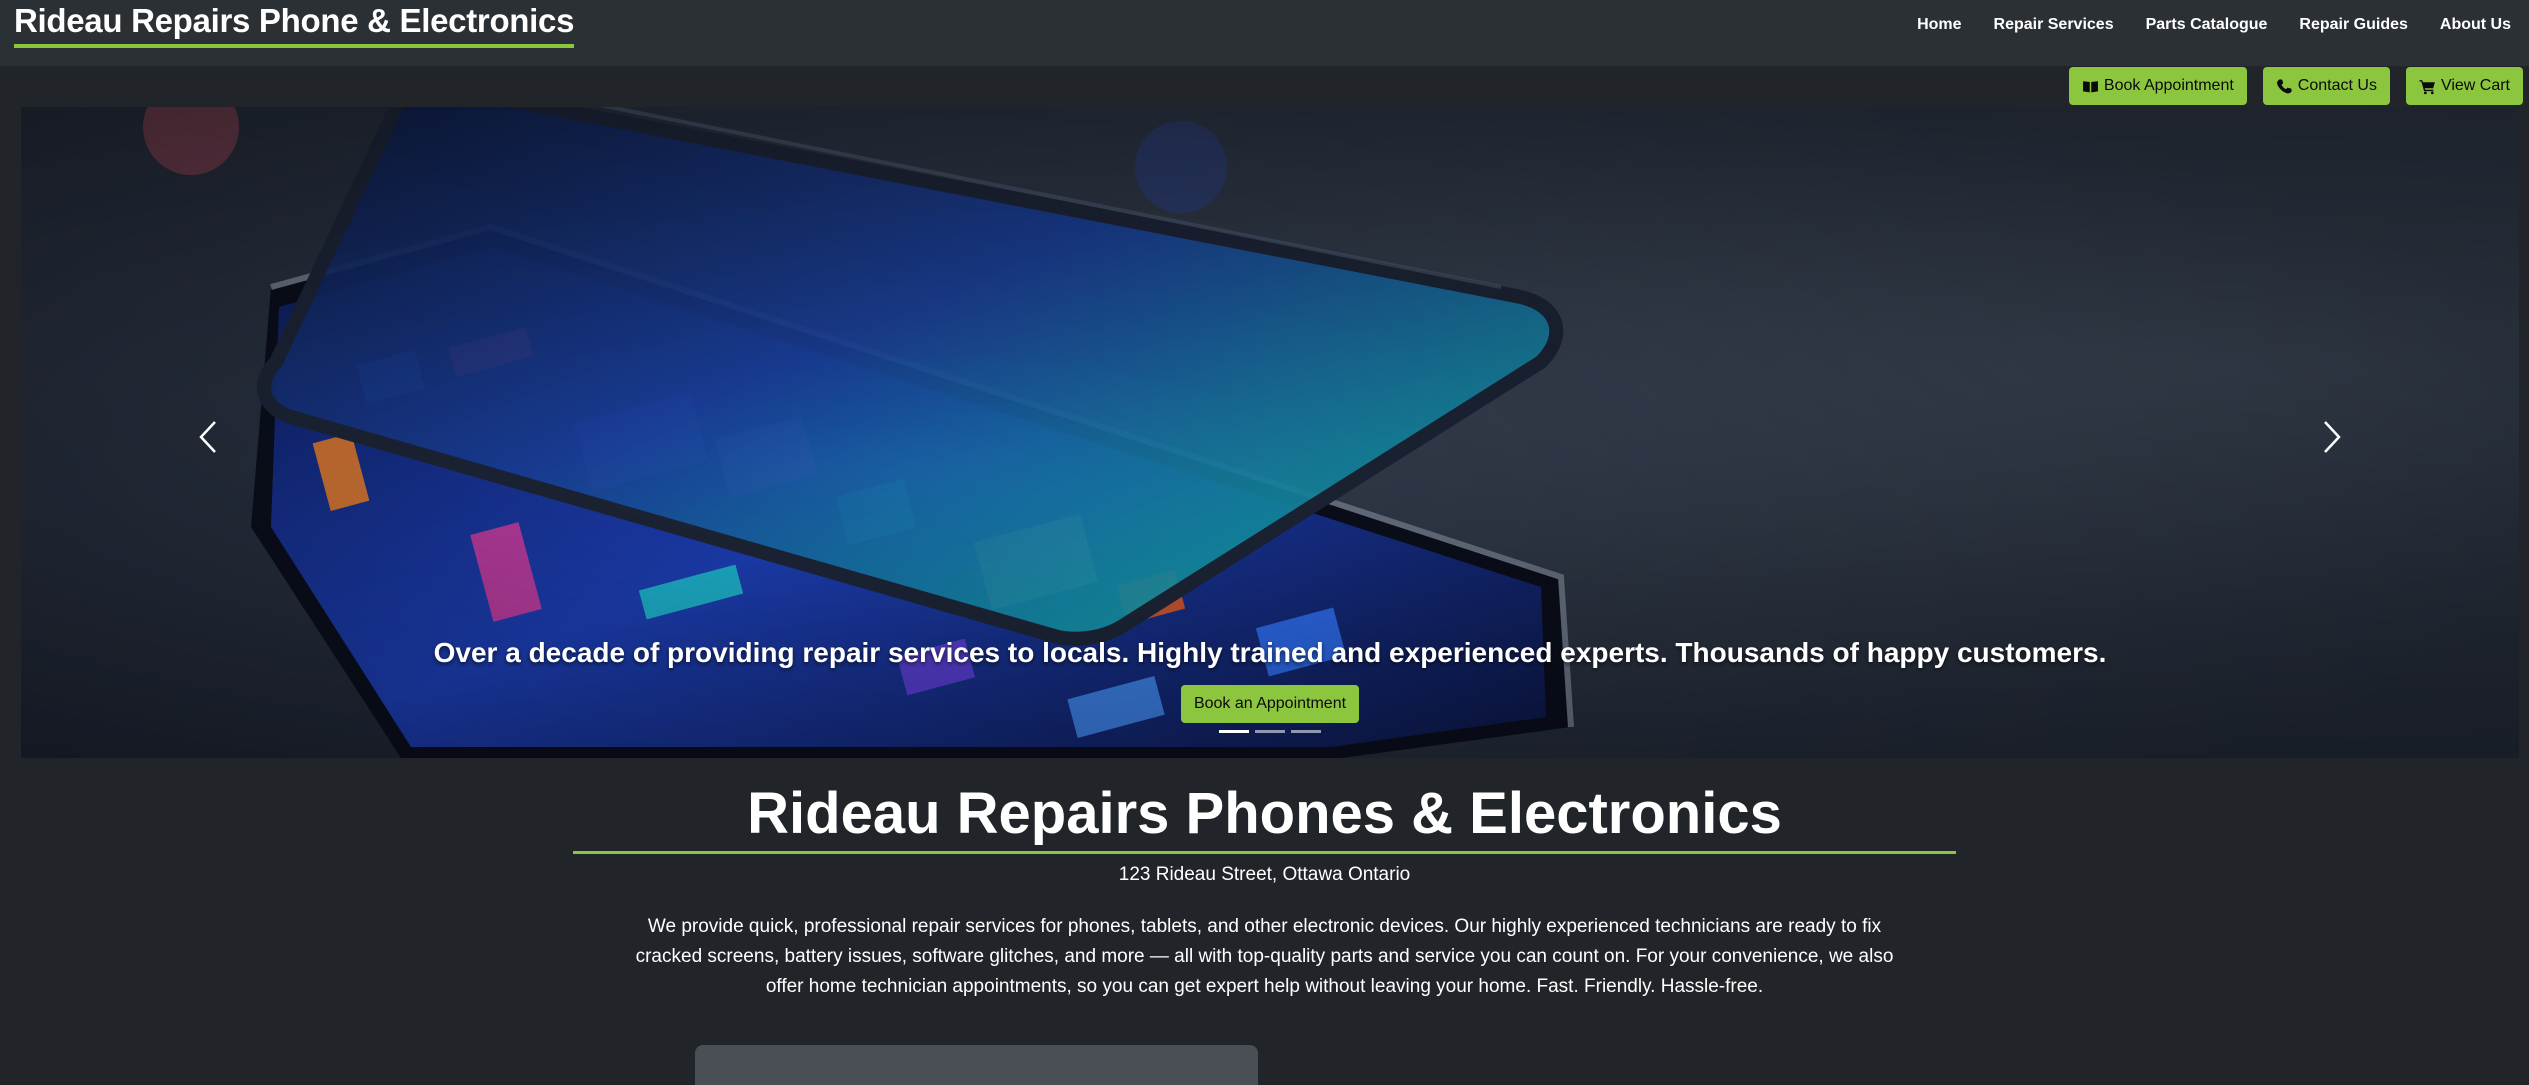 The height and width of the screenshot is (1085, 2529). I want to click on contact-us-button: Contact Us, so click(2326, 86).